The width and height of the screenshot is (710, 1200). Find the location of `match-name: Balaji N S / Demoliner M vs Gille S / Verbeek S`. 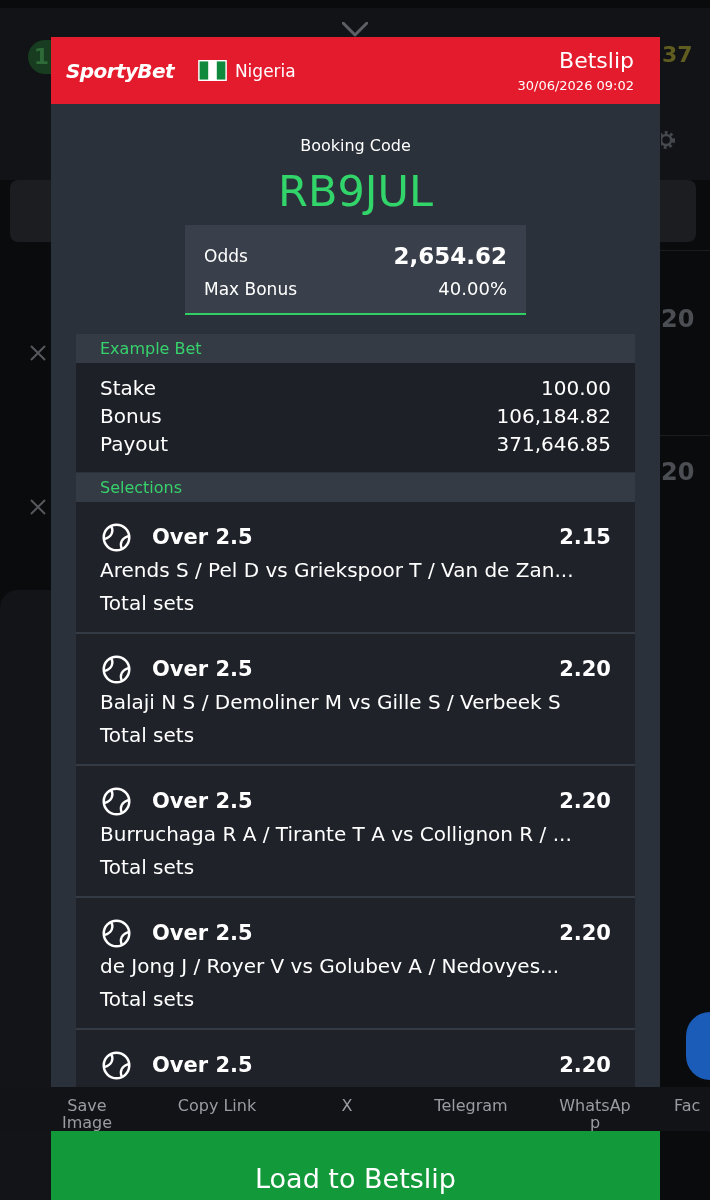

match-name: Balaji N S / Demoliner M vs Gille S / Verbeek S is located at coordinates (331, 702).